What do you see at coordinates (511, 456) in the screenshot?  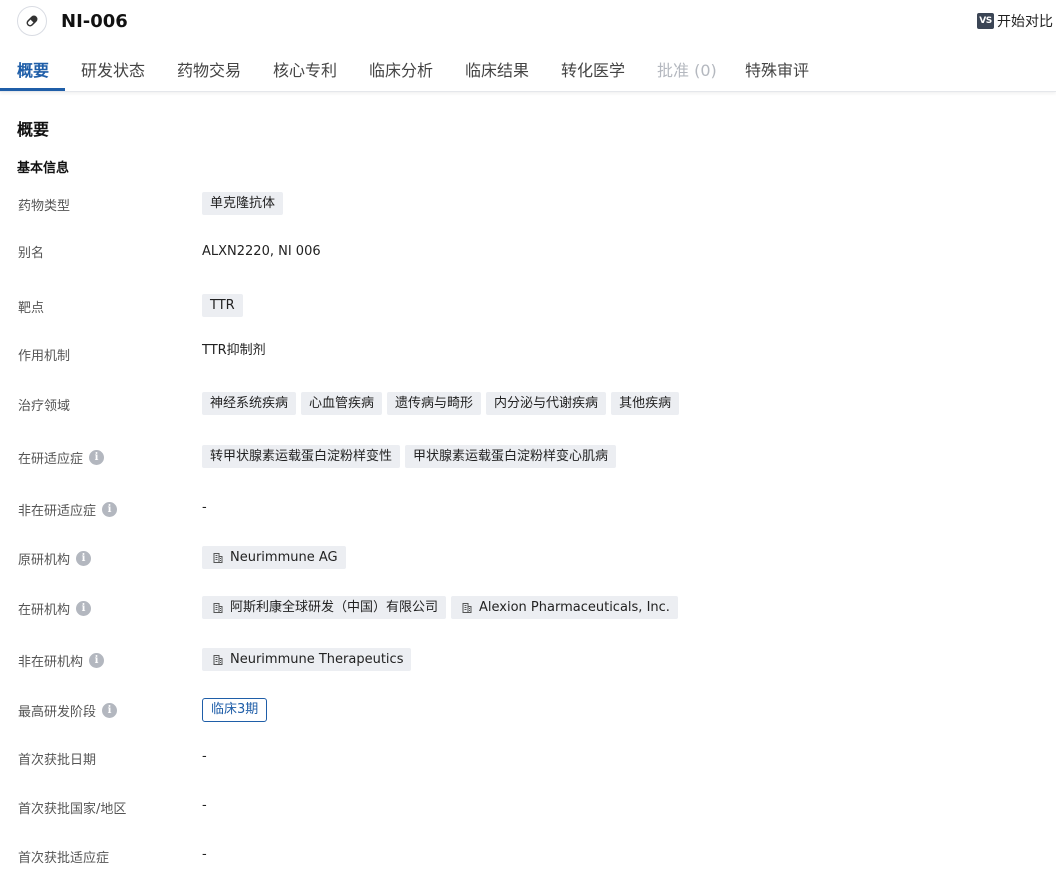 I see `indication-tag: 甲状腺素运载蛋白淀粉样变心肌病` at bounding box center [511, 456].